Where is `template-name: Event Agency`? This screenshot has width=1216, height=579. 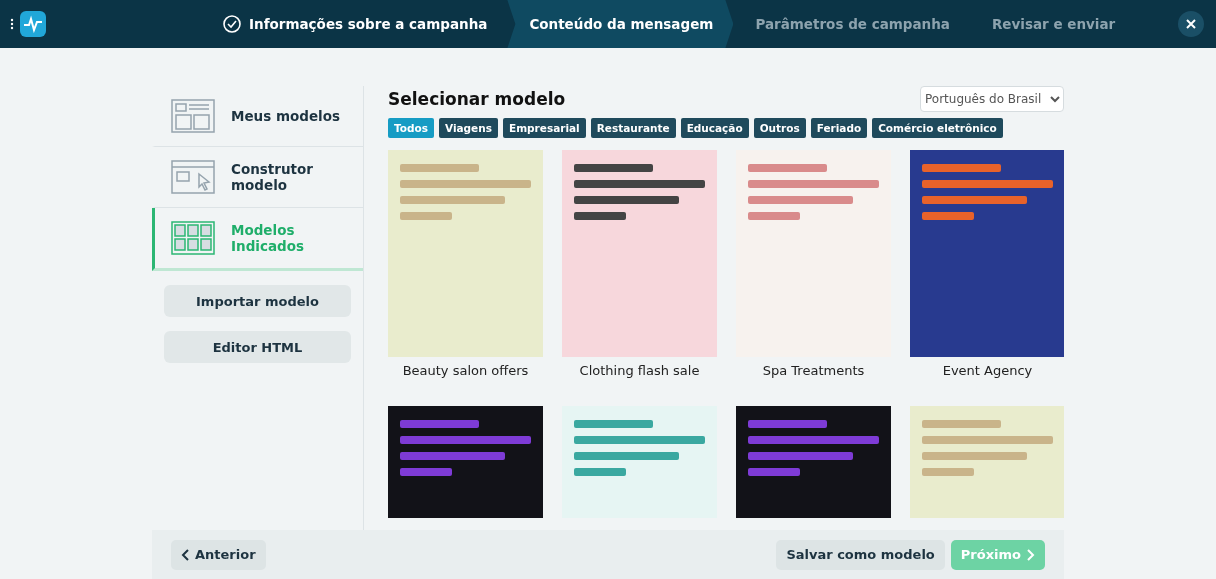
template-name: Event Agency is located at coordinates (987, 370).